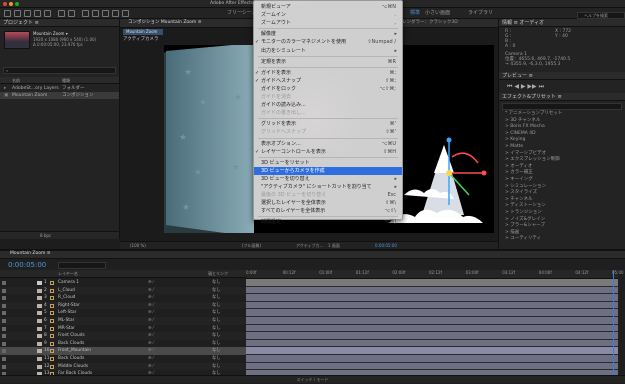 This screenshot has width=625, height=384. What do you see at coordinates (562, 213) in the screenshot?
I see `effects-item: > トランジション` at bounding box center [562, 213].